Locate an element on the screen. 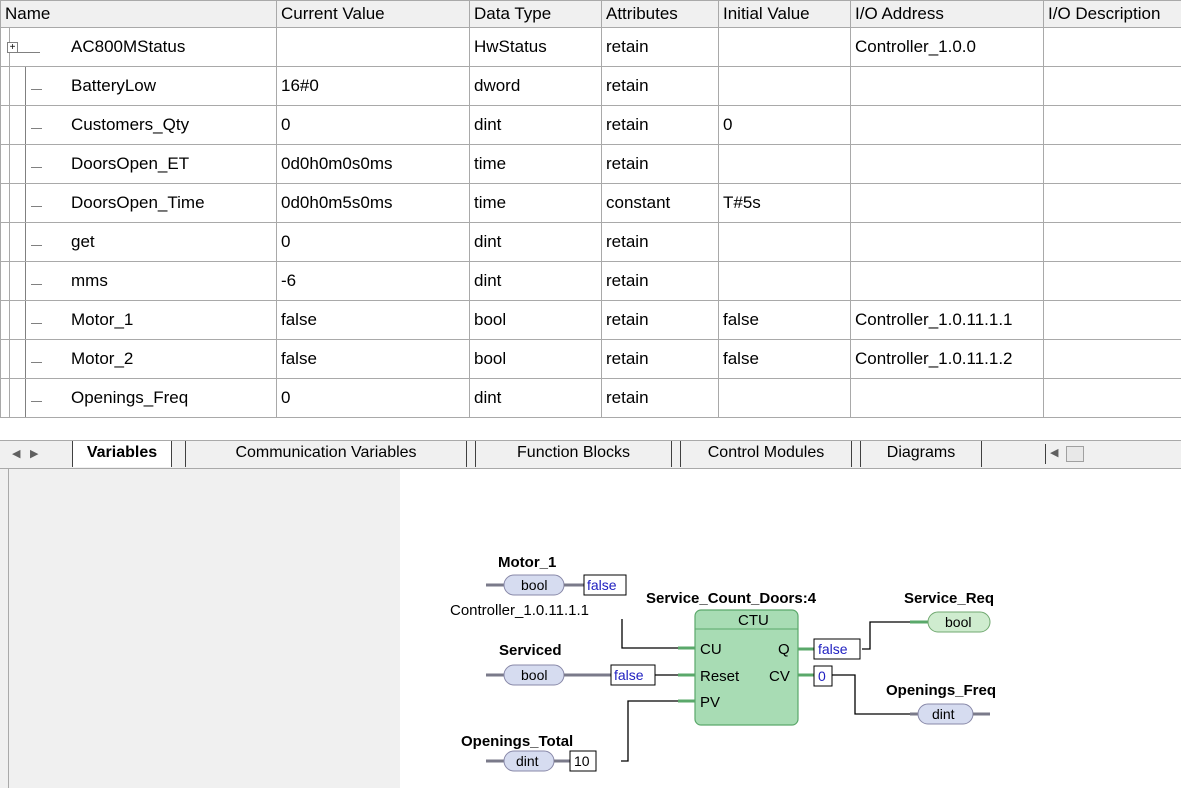 The height and width of the screenshot is (788, 1181). expand-icon: + is located at coordinates (12, 47).